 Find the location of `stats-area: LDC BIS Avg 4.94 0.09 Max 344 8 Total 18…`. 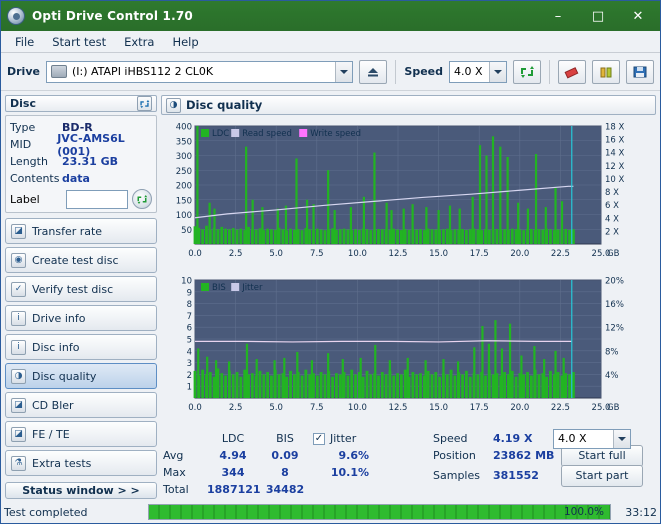

stats-area: LDC BIS Avg 4.94 0.09 Max 344 8 Total 18… is located at coordinates (408, 462).